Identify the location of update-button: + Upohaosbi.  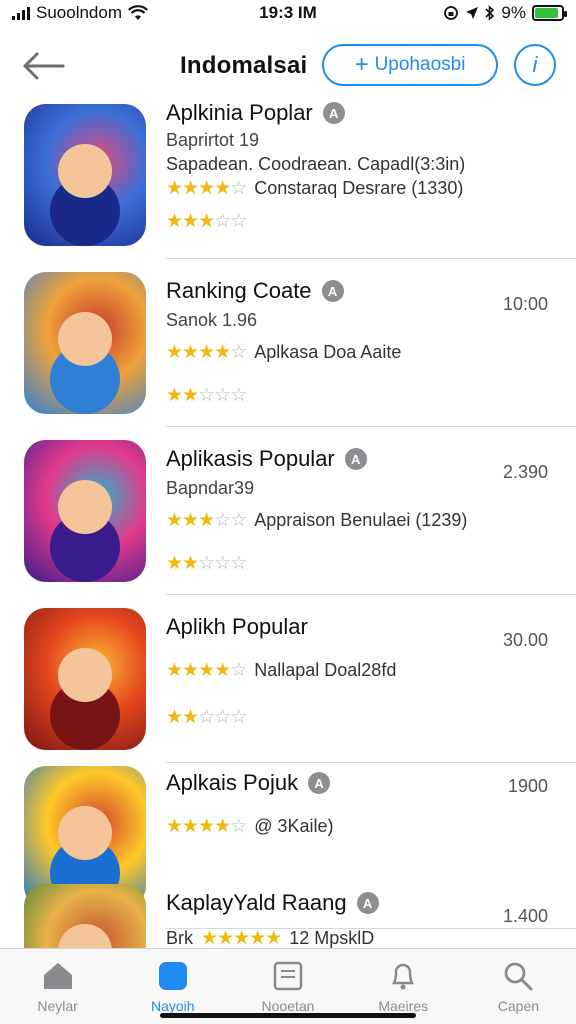
(410, 65).